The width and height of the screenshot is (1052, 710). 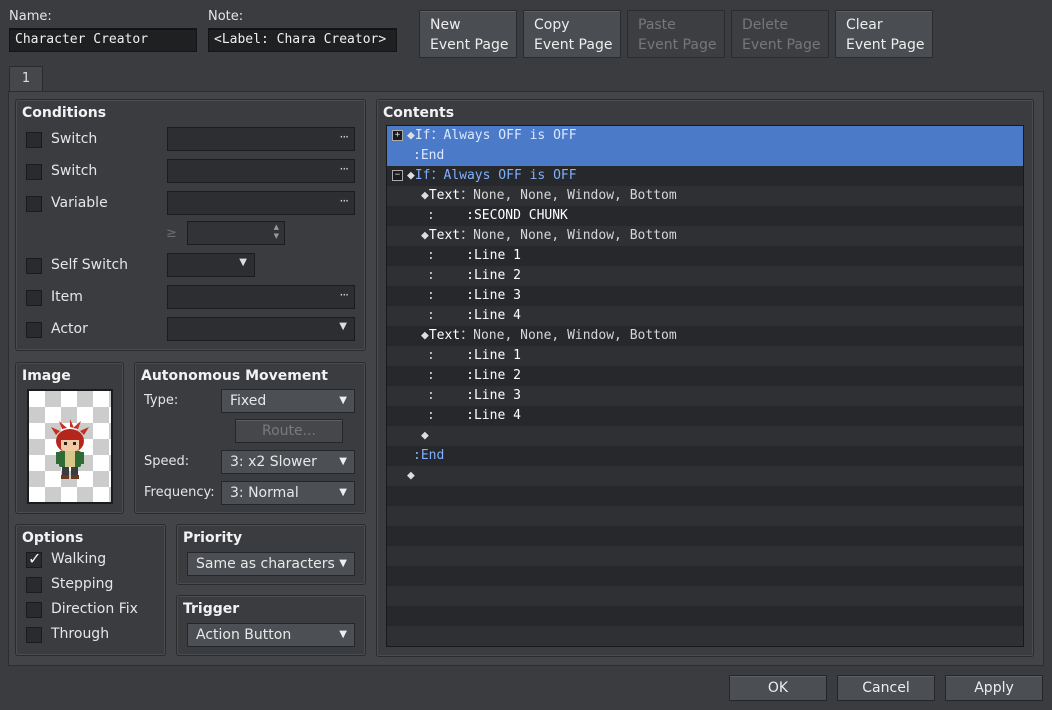 I want to click on new-event-page-button: New Event Page, so click(x=468, y=34).